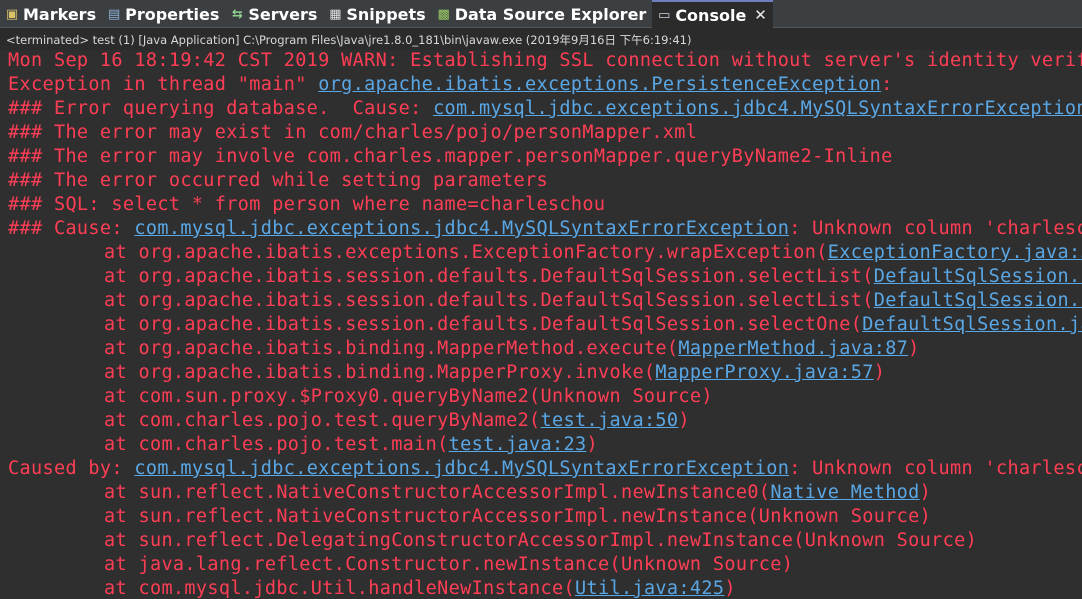  What do you see at coordinates (386, 14) in the screenshot?
I see `tab-label: Snippets` at bounding box center [386, 14].